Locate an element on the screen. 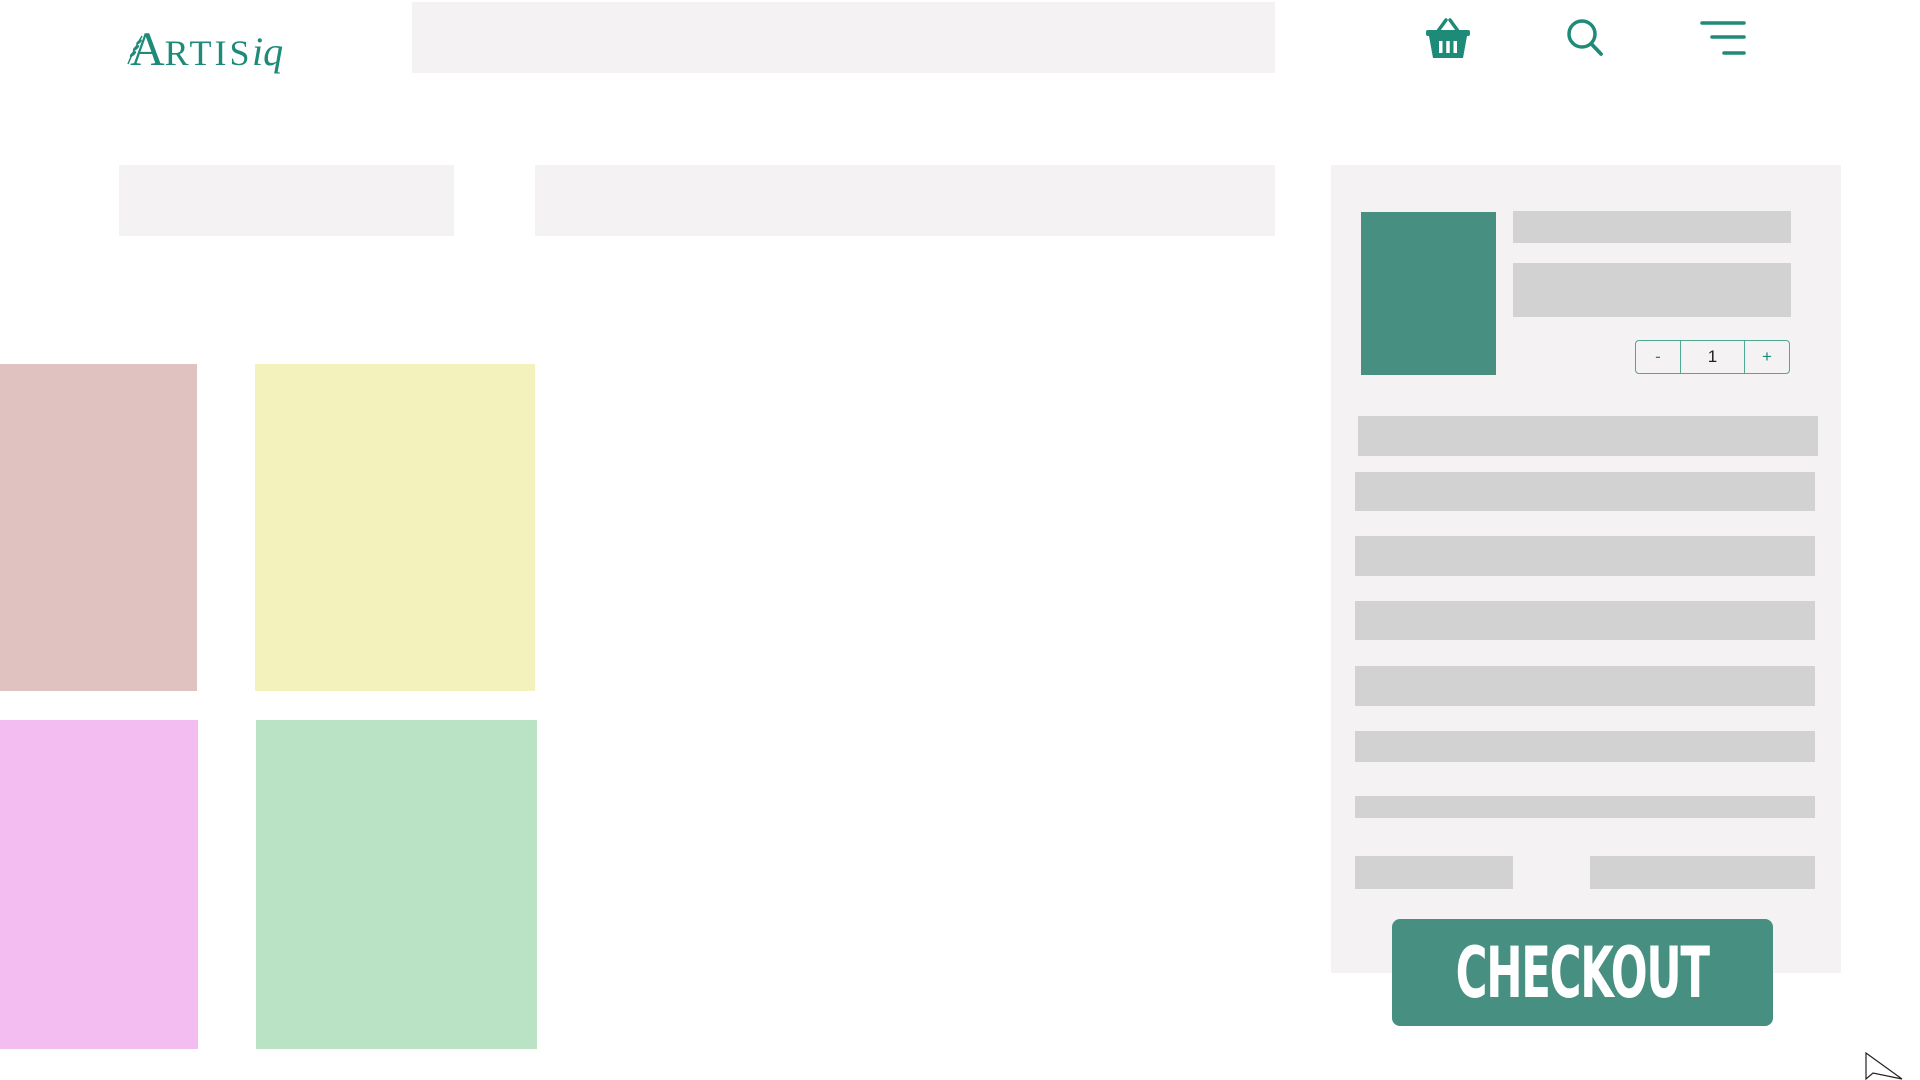 The height and width of the screenshot is (1080, 1920). quantity-stepper: - 1 + is located at coordinates (1712, 357).